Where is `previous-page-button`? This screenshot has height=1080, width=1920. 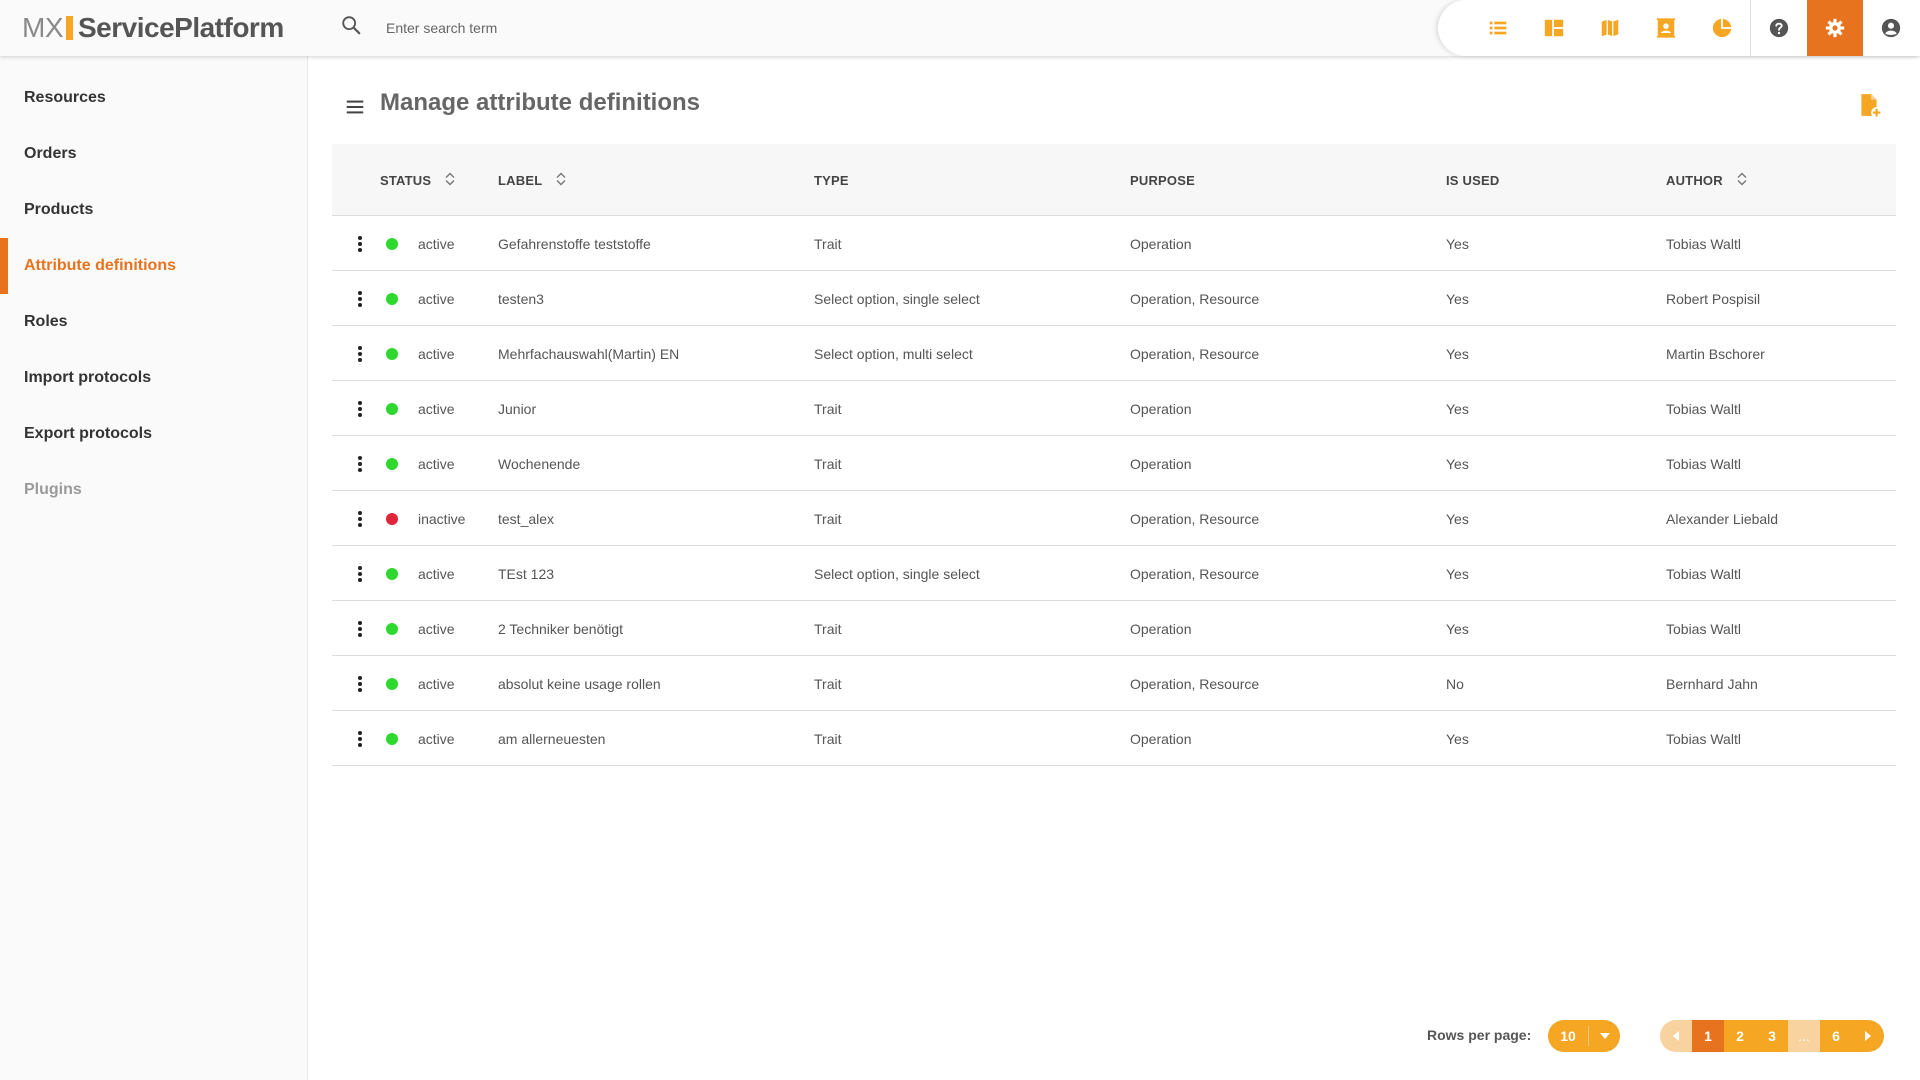 previous-page-button is located at coordinates (1676, 1036).